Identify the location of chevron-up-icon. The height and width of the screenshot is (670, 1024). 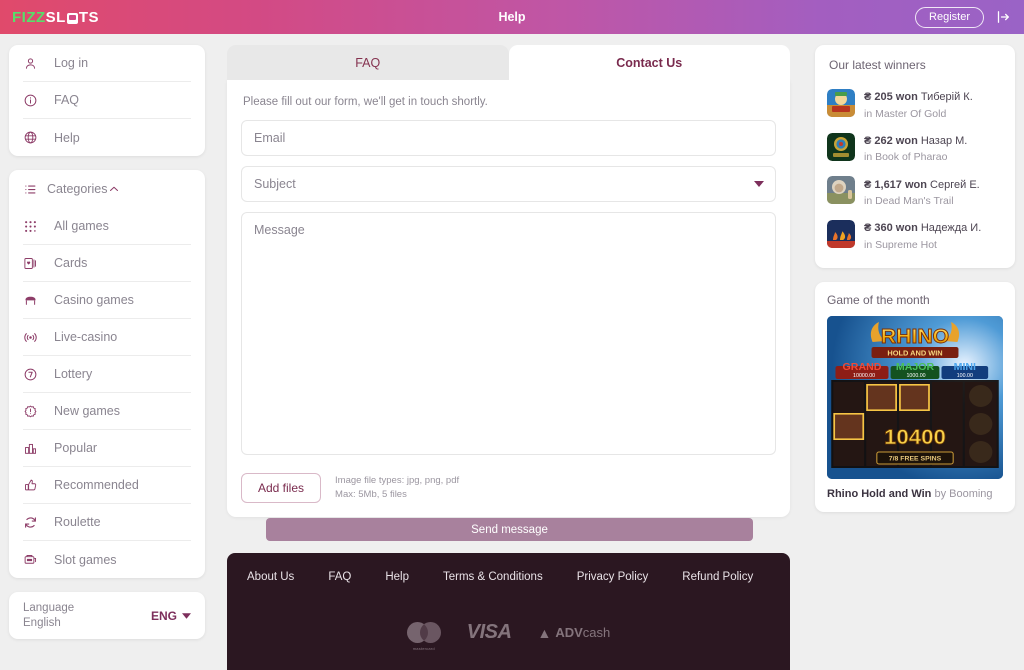
(114, 189).